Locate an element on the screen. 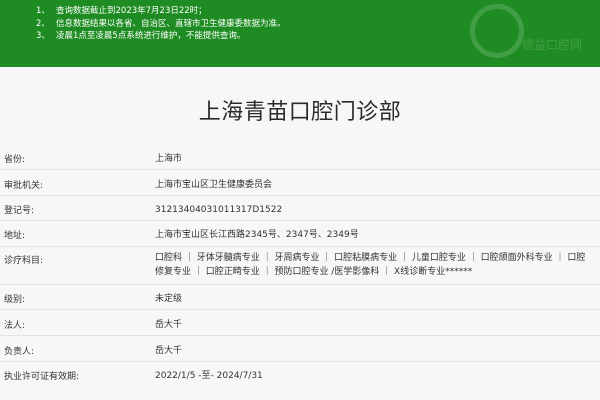 This screenshot has height=400, width=600. info-row-level: 级别: 未定级 is located at coordinates (300, 297).